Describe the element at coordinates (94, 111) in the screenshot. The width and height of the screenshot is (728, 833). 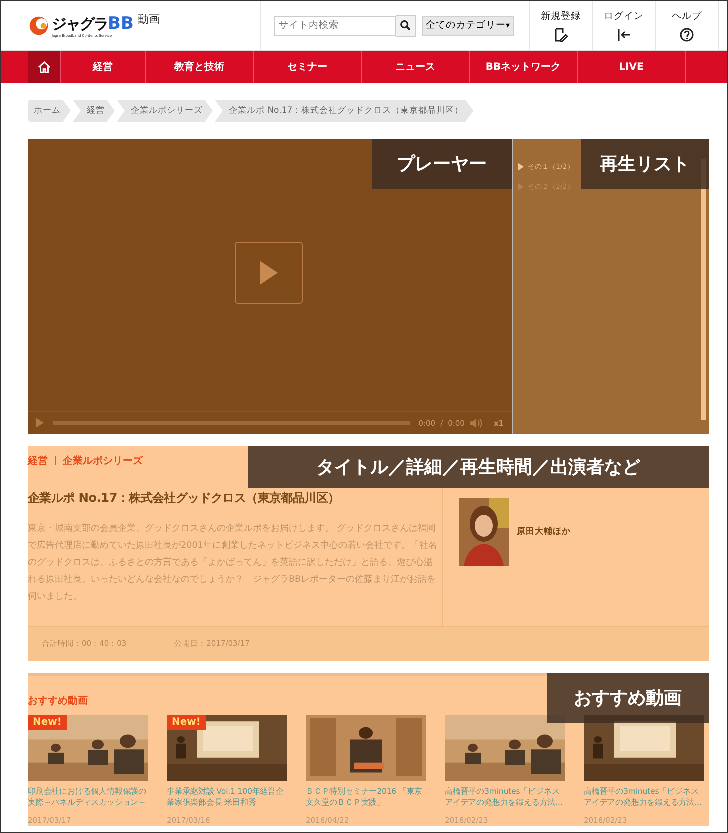
I see `breadcrumb-link: 経営` at that location.